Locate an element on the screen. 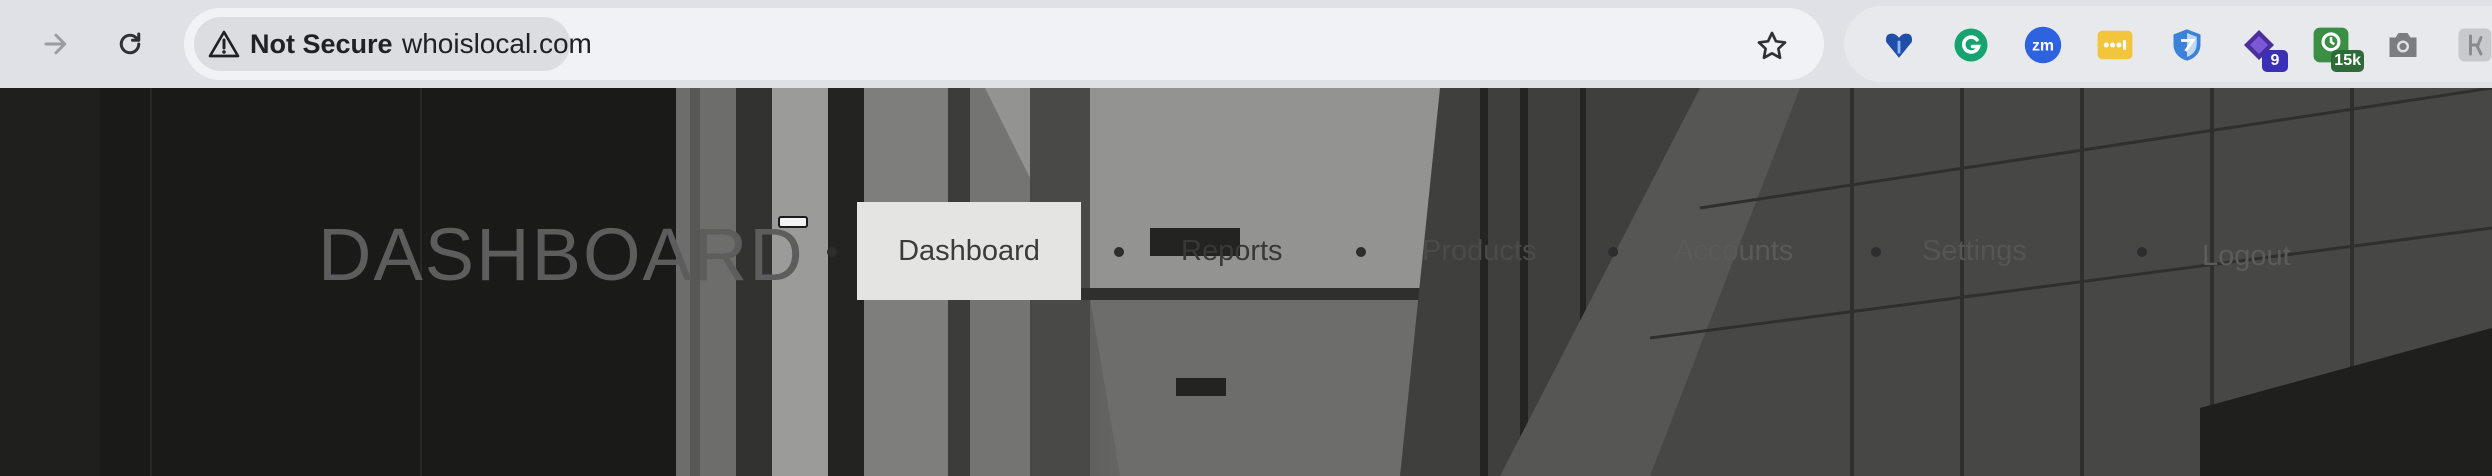 The width and height of the screenshot is (2492, 476). forward-button is located at coordinates (56, 44).